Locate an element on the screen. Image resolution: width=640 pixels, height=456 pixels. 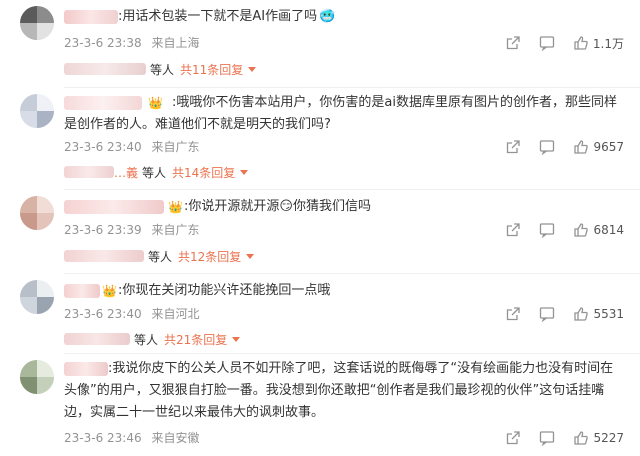
comment-location: 来自安徽 is located at coordinates (175, 438).